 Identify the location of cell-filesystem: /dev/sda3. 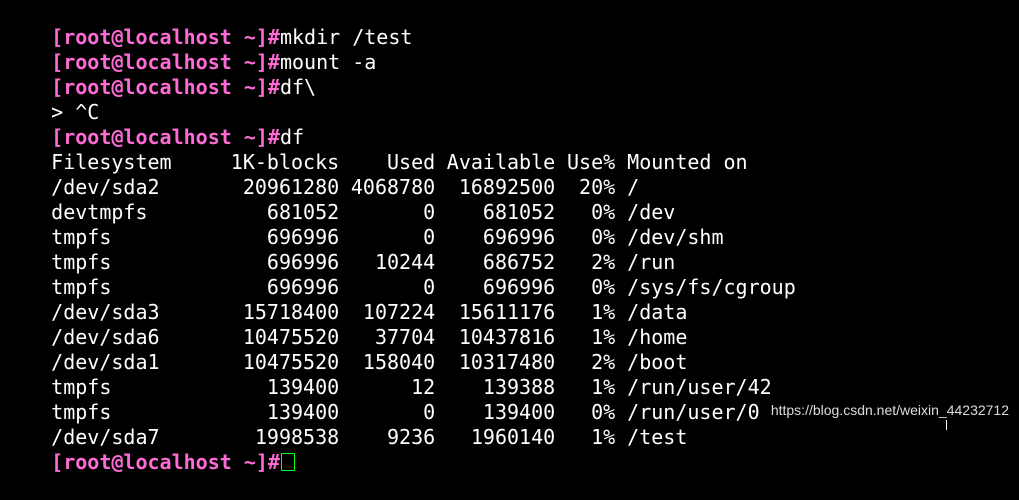
(105, 312).